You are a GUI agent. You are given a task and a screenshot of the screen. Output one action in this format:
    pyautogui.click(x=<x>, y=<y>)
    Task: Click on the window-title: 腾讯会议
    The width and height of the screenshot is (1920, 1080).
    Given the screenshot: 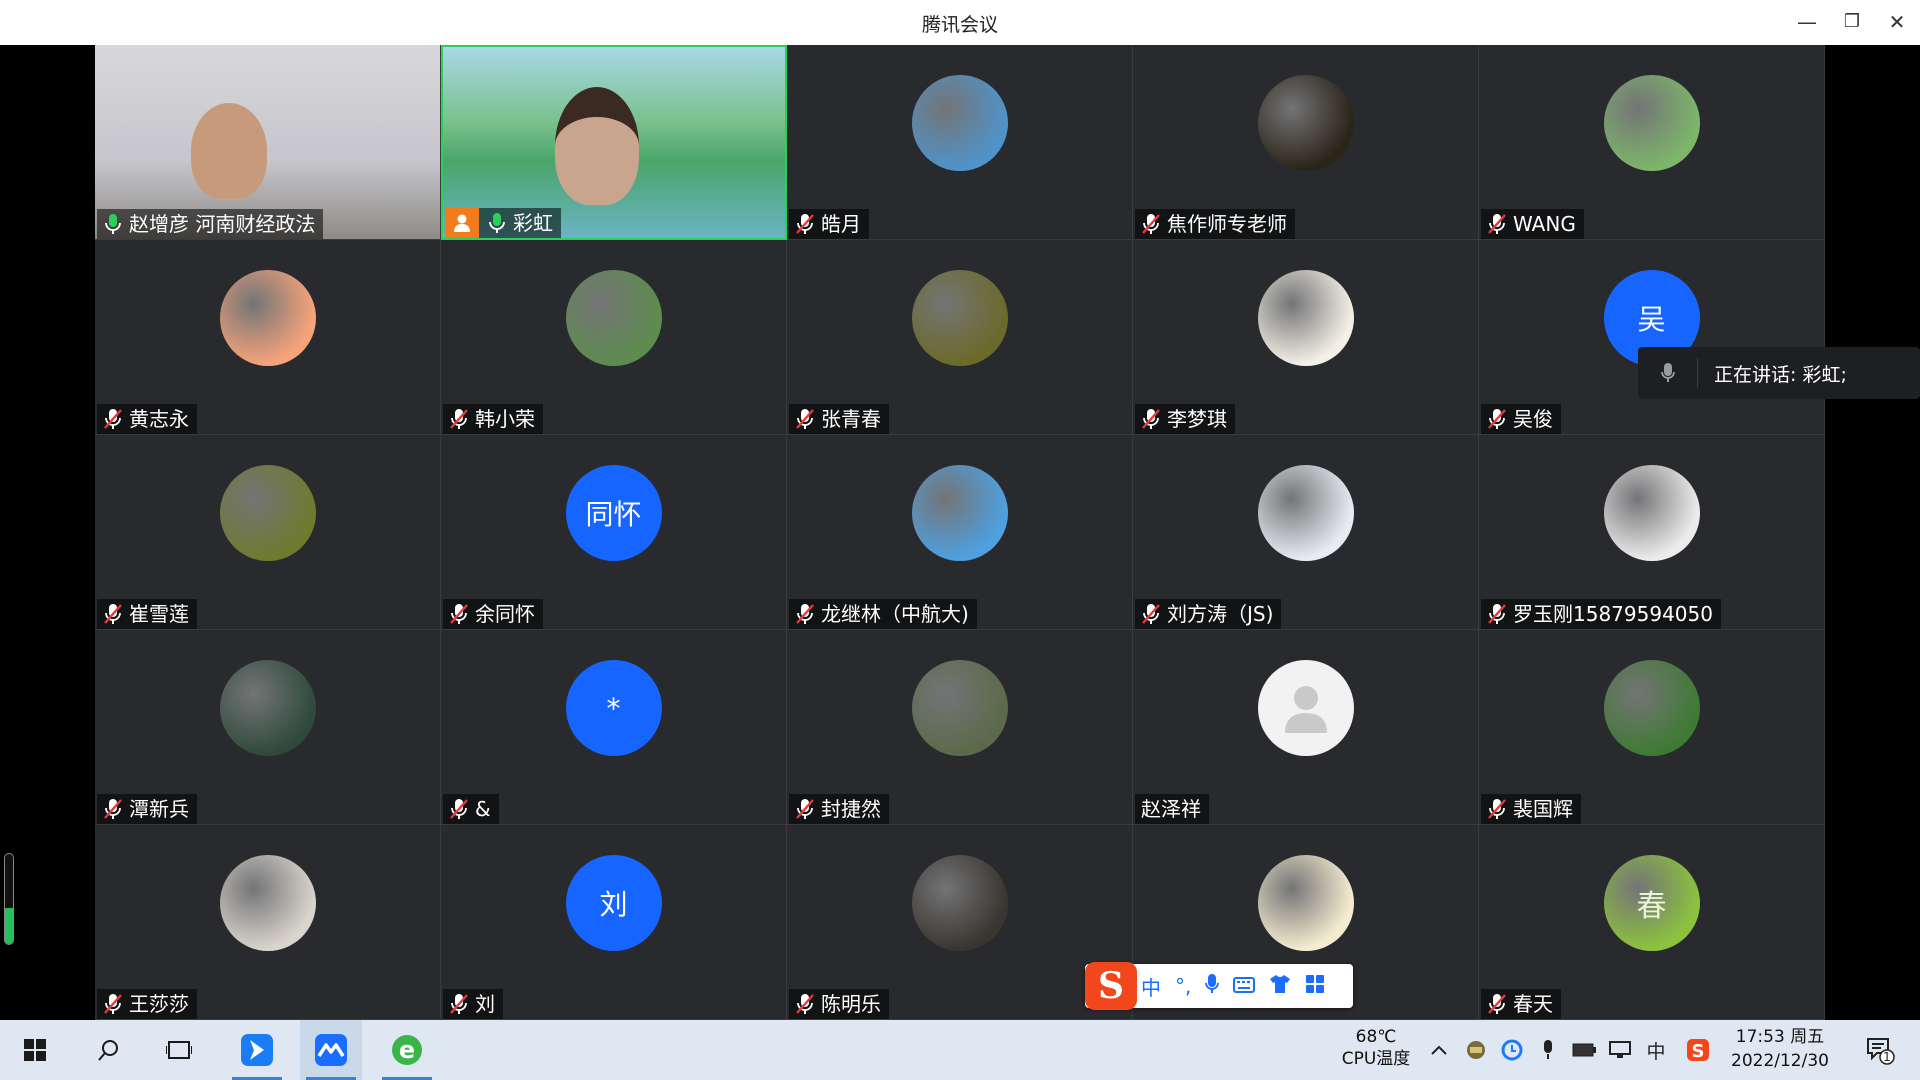 What is the action you would take?
    pyautogui.click(x=959, y=25)
    